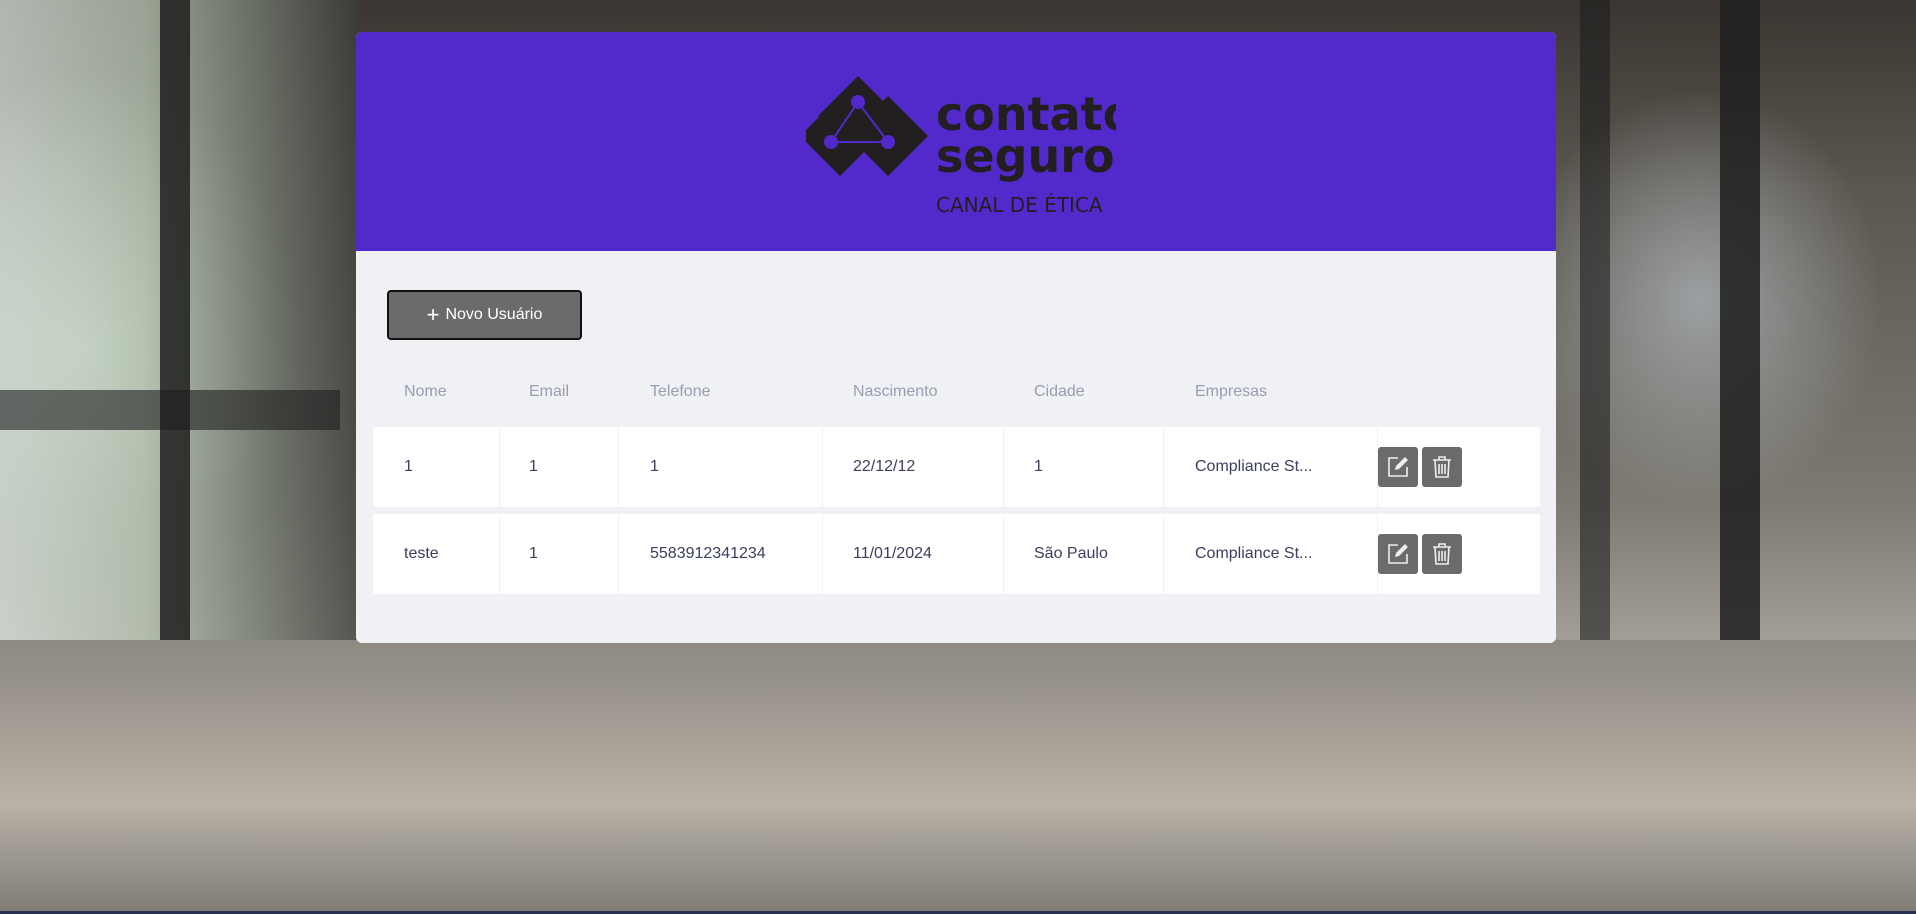  I want to click on cell-nome: 1, so click(408, 466).